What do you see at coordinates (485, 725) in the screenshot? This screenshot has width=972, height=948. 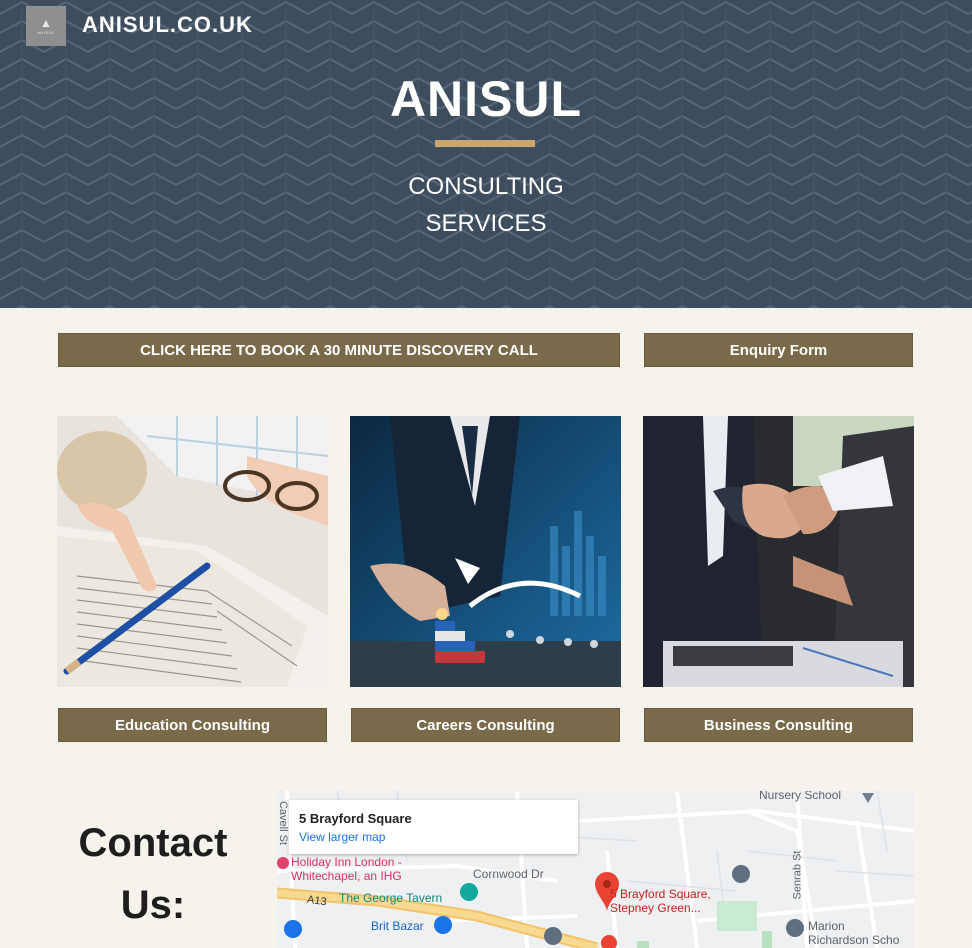 I see `careers-consulting-button: Careers Consulting` at bounding box center [485, 725].